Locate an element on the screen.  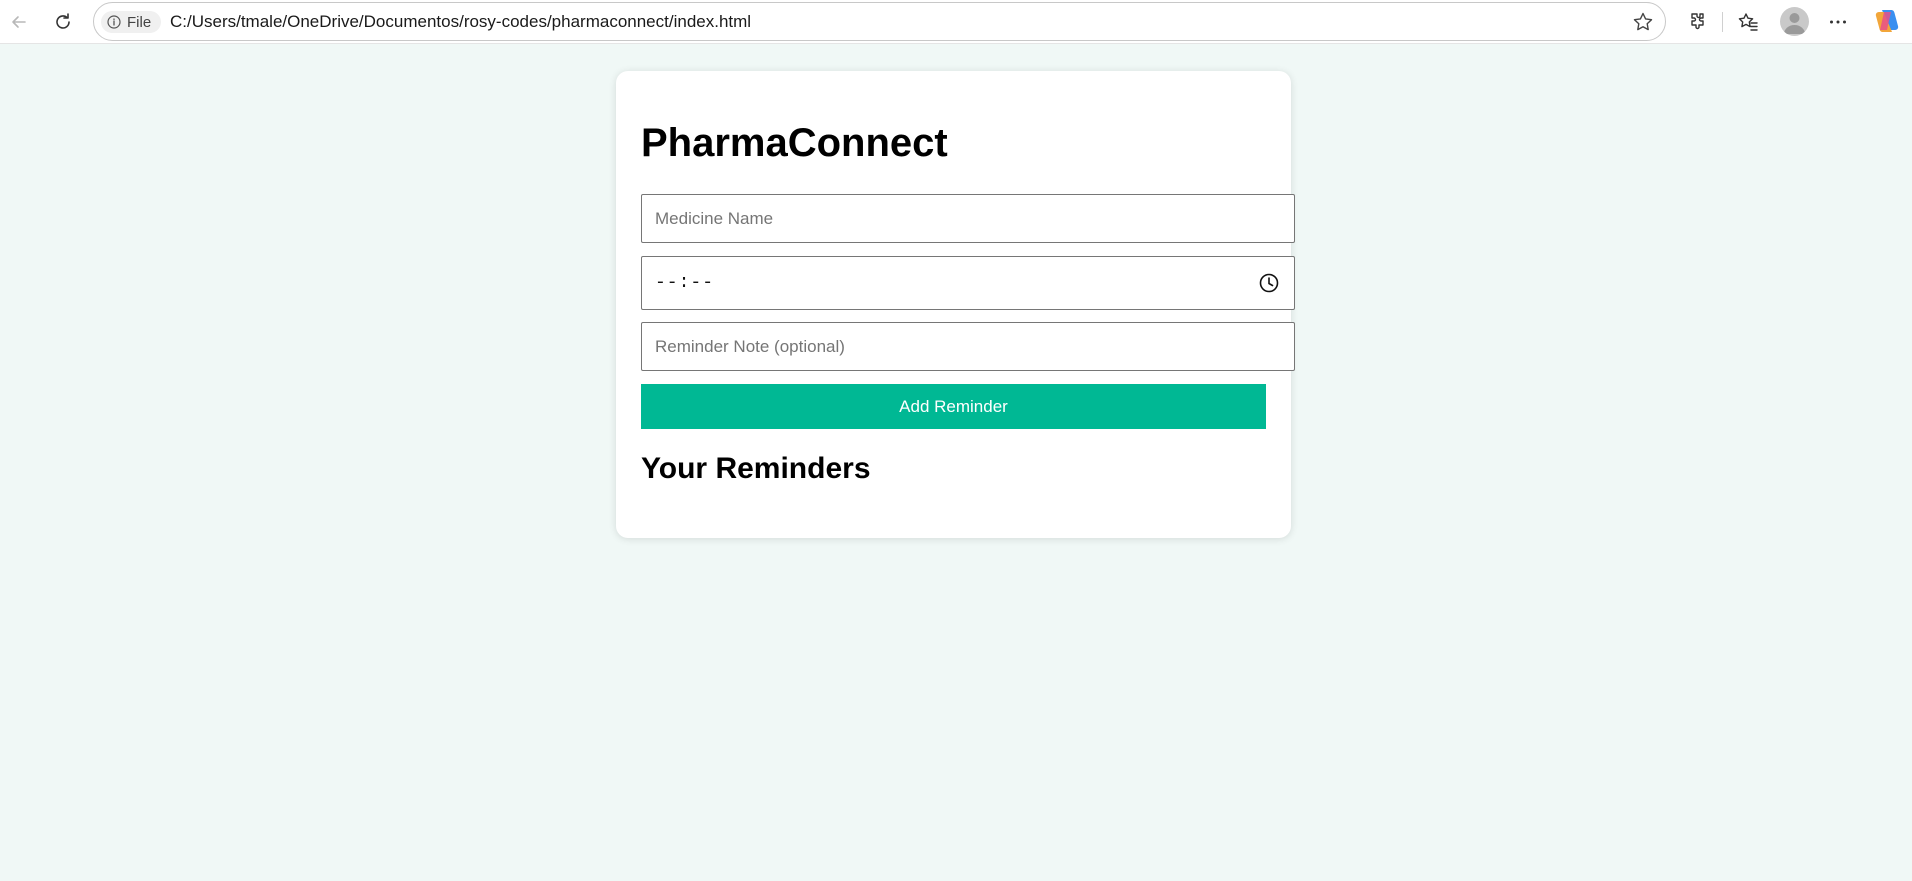
favorites-button is located at coordinates (1748, 22).